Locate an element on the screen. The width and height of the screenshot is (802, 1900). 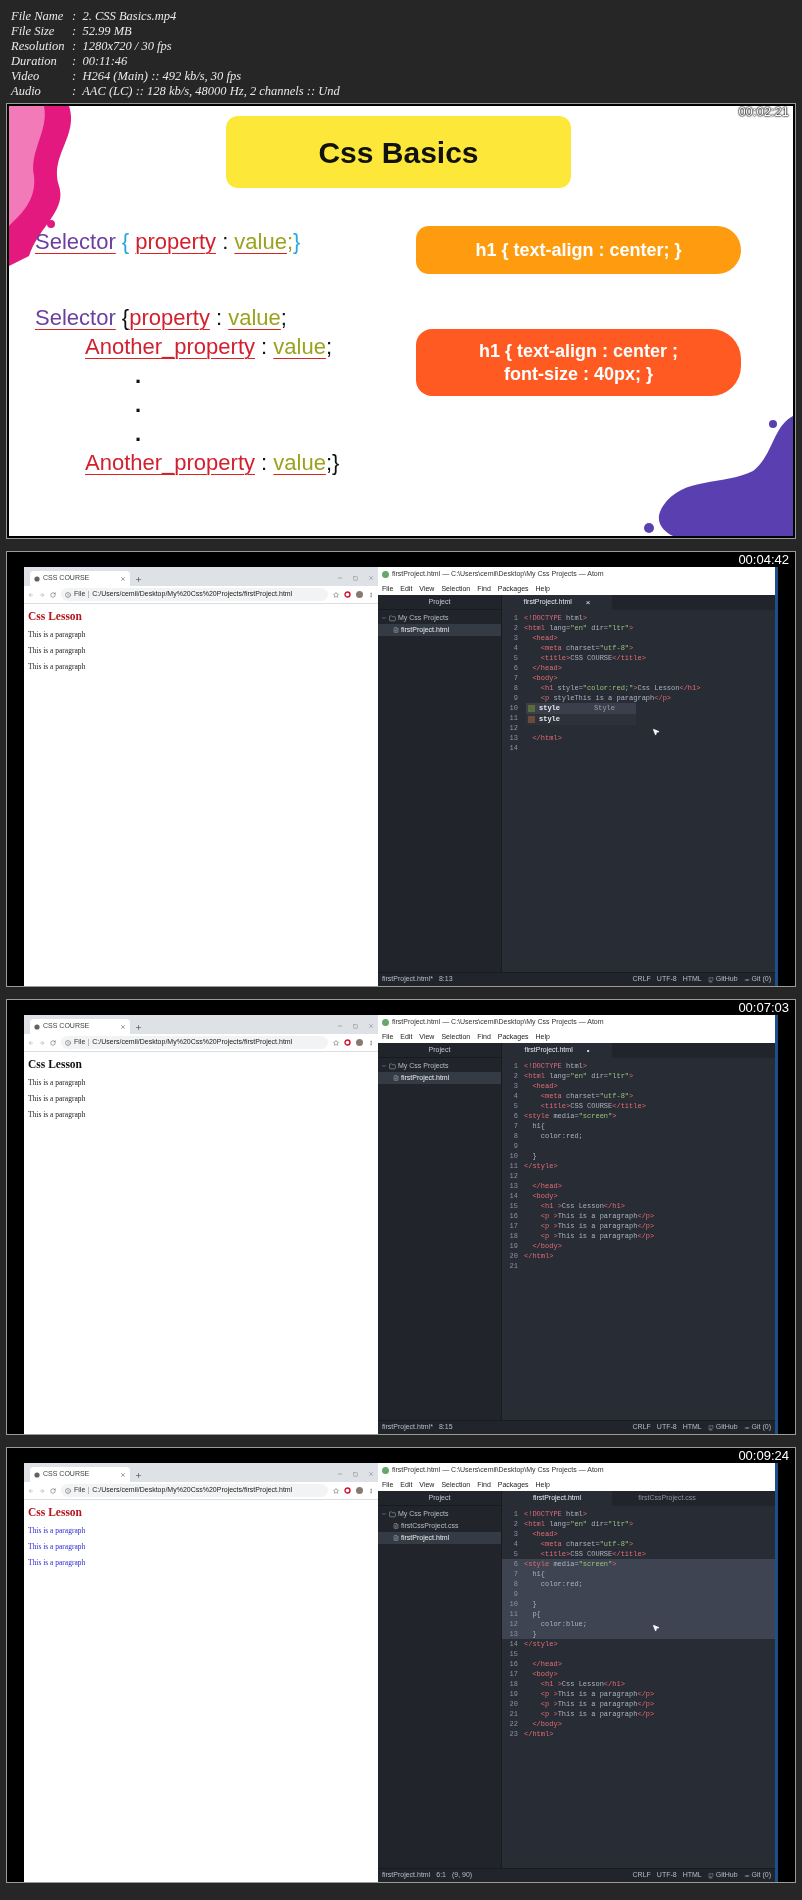
info-value: : 2. CSS Basics.mp4 is located at coordinates (124, 16).